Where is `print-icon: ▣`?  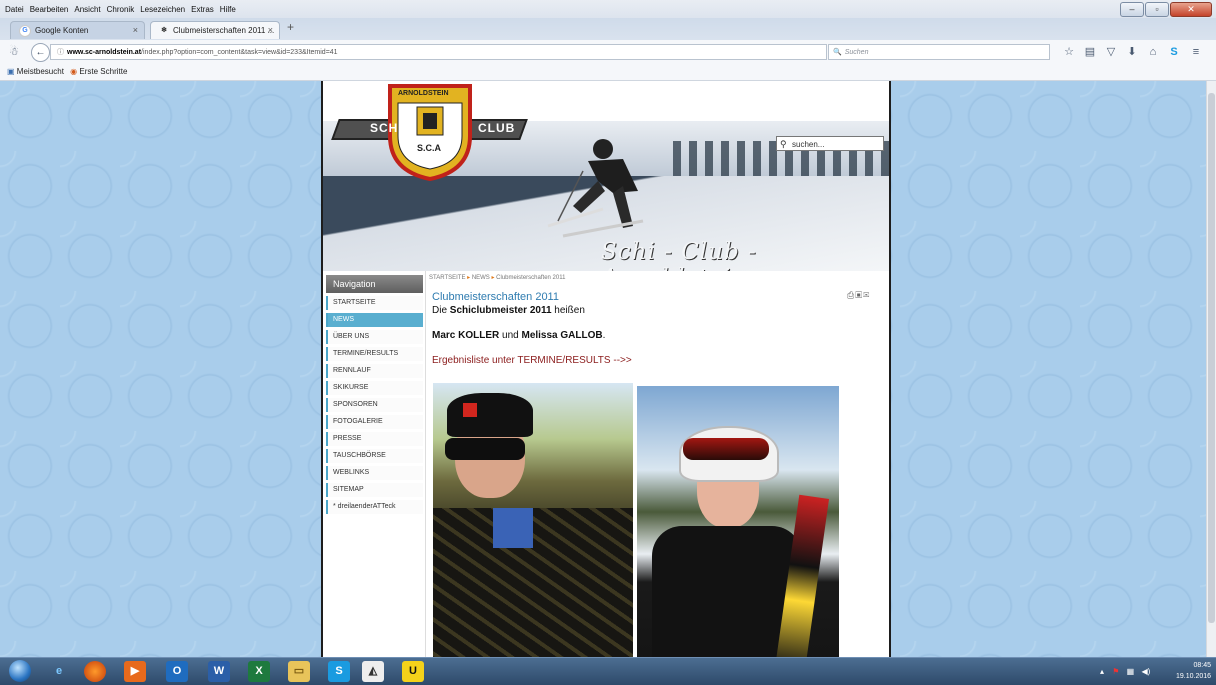 print-icon: ▣ is located at coordinates (859, 295).